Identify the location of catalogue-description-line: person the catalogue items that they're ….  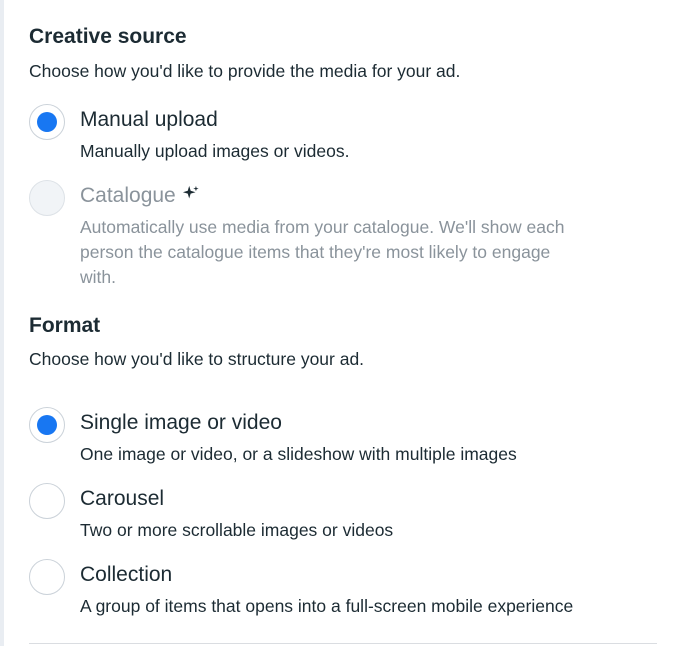
(315, 252).